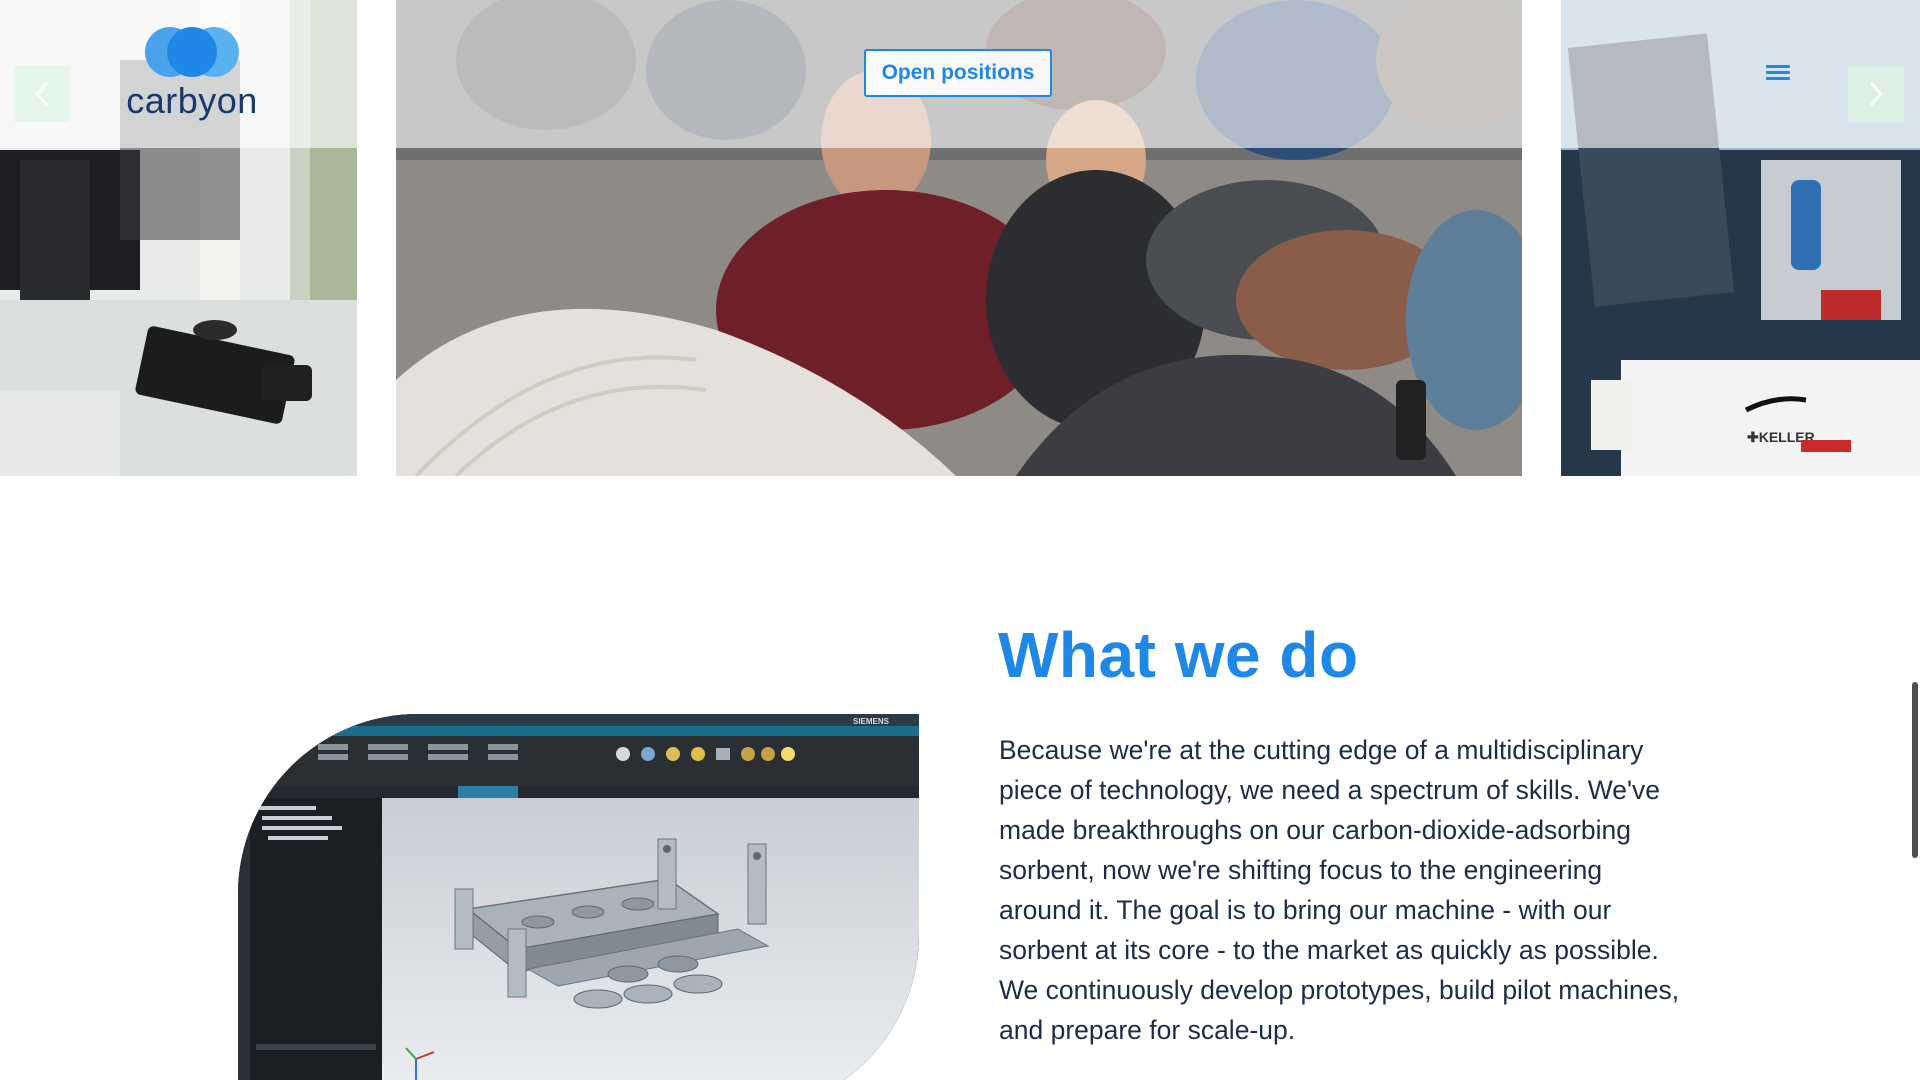 The height and width of the screenshot is (1080, 1920). I want to click on chevron-left-icon, so click(41, 94).